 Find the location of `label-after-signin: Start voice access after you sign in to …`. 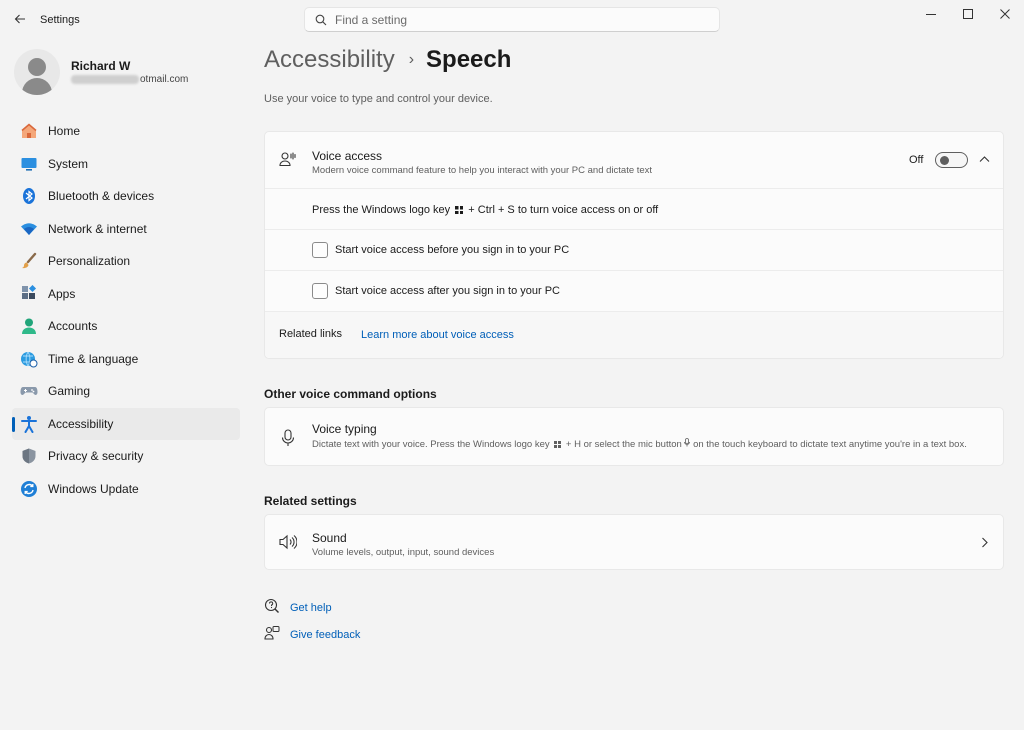

label-after-signin: Start voice access after you sign in to … is located at coordinates (447, 291).